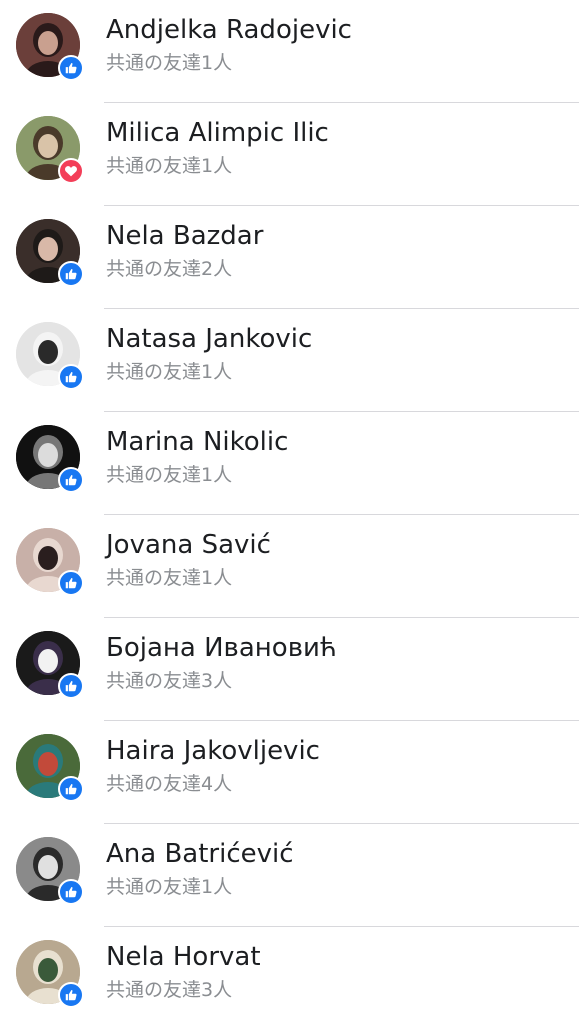  Describe the element at coordinates (289, 51) in the screenshot. I see `list-item: Andjelka Radojevic 共通の友達1人` at that location.